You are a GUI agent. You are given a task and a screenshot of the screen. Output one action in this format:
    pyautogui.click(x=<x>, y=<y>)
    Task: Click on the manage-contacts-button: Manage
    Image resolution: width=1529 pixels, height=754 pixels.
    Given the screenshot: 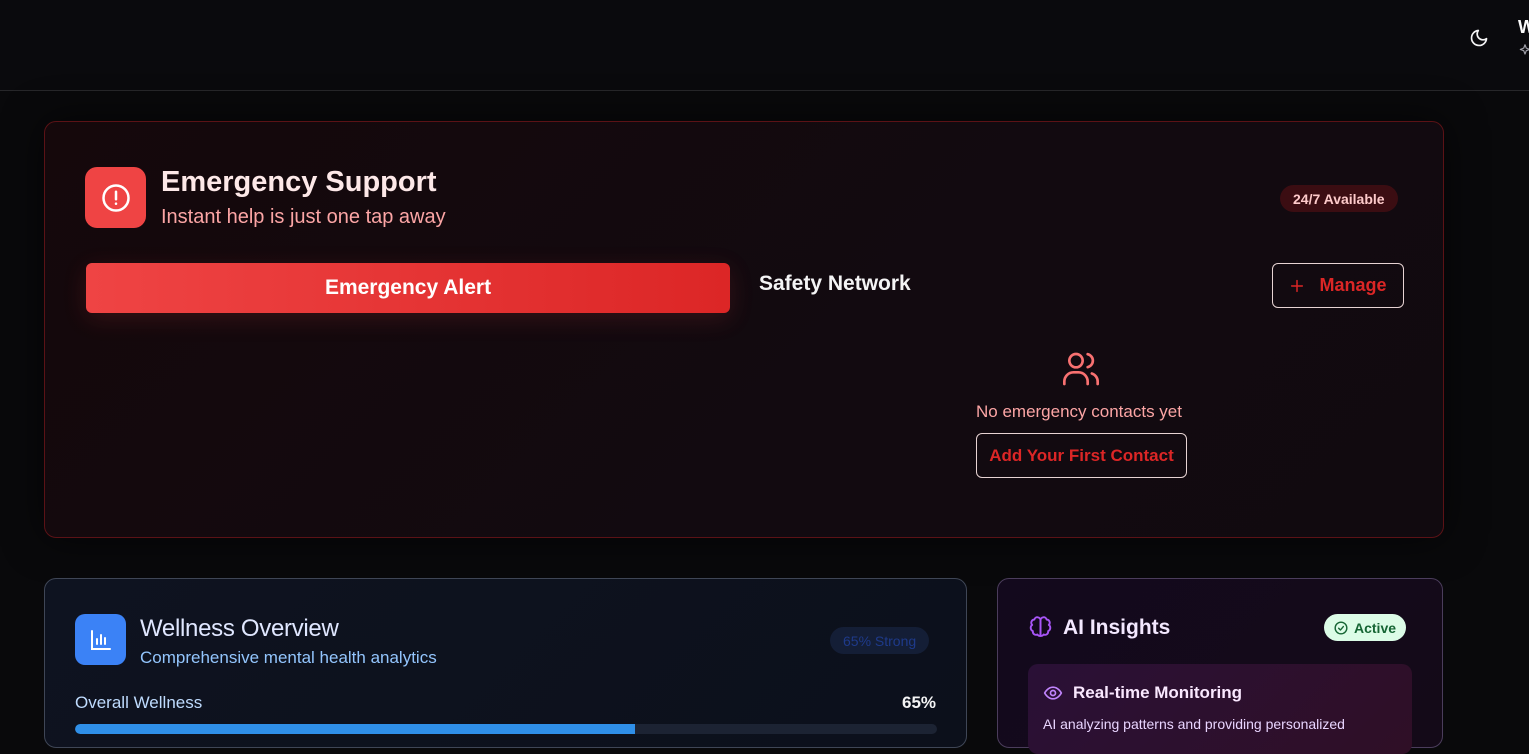 What is the action you would take?
    pyautogui.click(x=1338, y=285)
    